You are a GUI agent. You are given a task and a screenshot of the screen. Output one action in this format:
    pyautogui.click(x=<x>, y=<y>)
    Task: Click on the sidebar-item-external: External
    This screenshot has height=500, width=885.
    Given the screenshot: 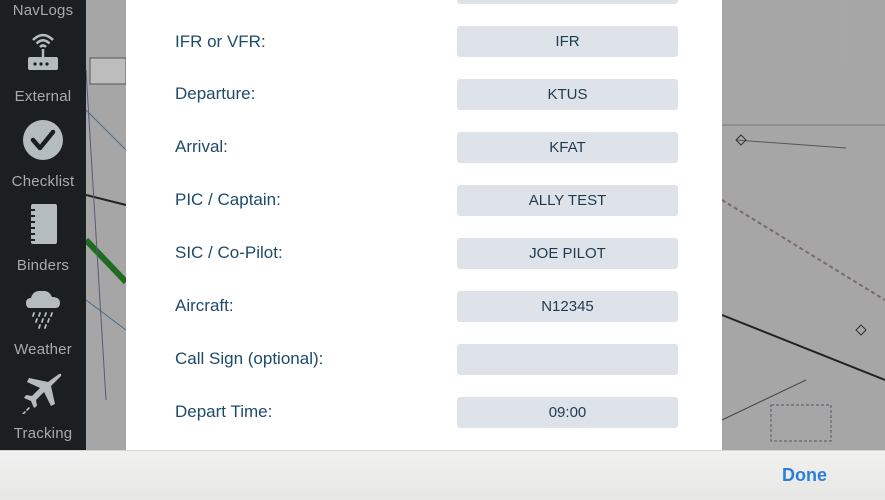 What is the action you would take?
    pyautogui.click(x=43, y=69)
    